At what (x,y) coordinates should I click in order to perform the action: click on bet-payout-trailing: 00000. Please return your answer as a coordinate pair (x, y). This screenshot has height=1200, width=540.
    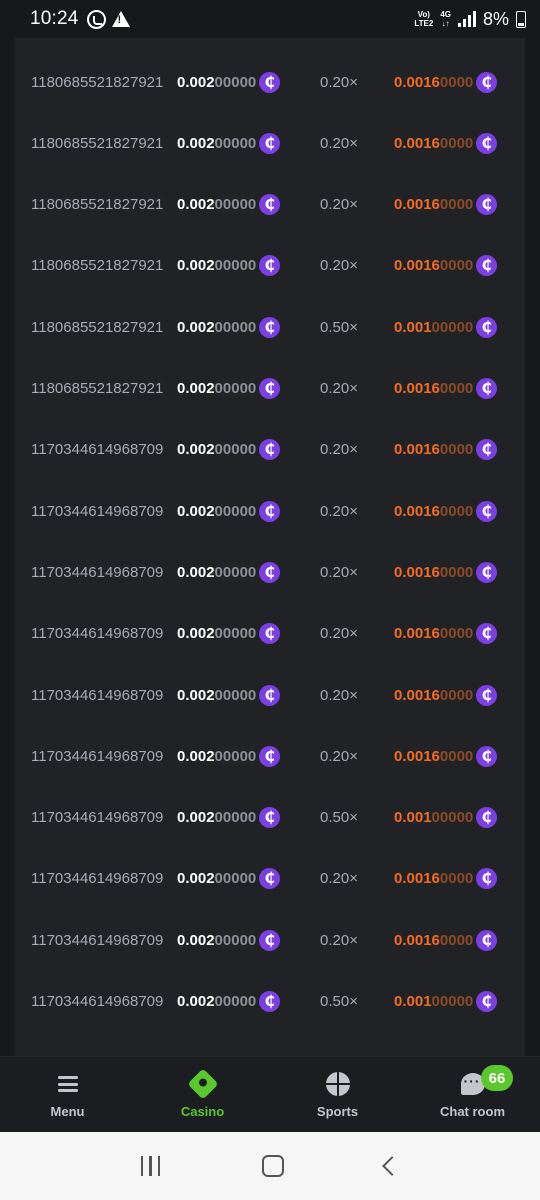
    Looking at the image, I should click on (452, 327).